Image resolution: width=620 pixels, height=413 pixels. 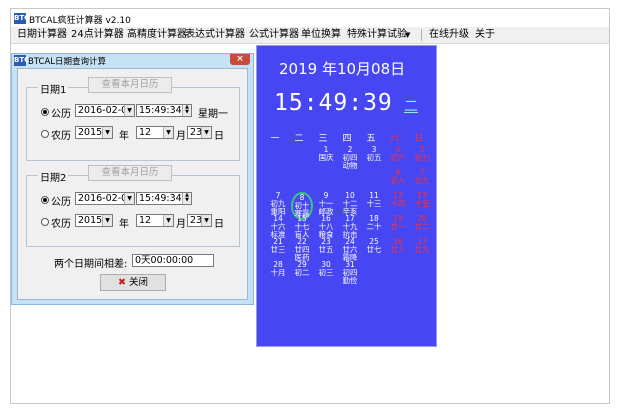 What do you see at coordinates (155, 220) in the screenshot?
I see `date2-lunar-month-select: 12 ▼` at bounding box center [155, 220].